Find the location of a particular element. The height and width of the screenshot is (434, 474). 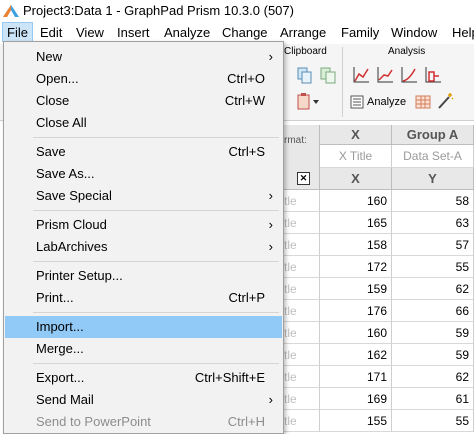

menu-change: Change is located at coordinates (245, 32).